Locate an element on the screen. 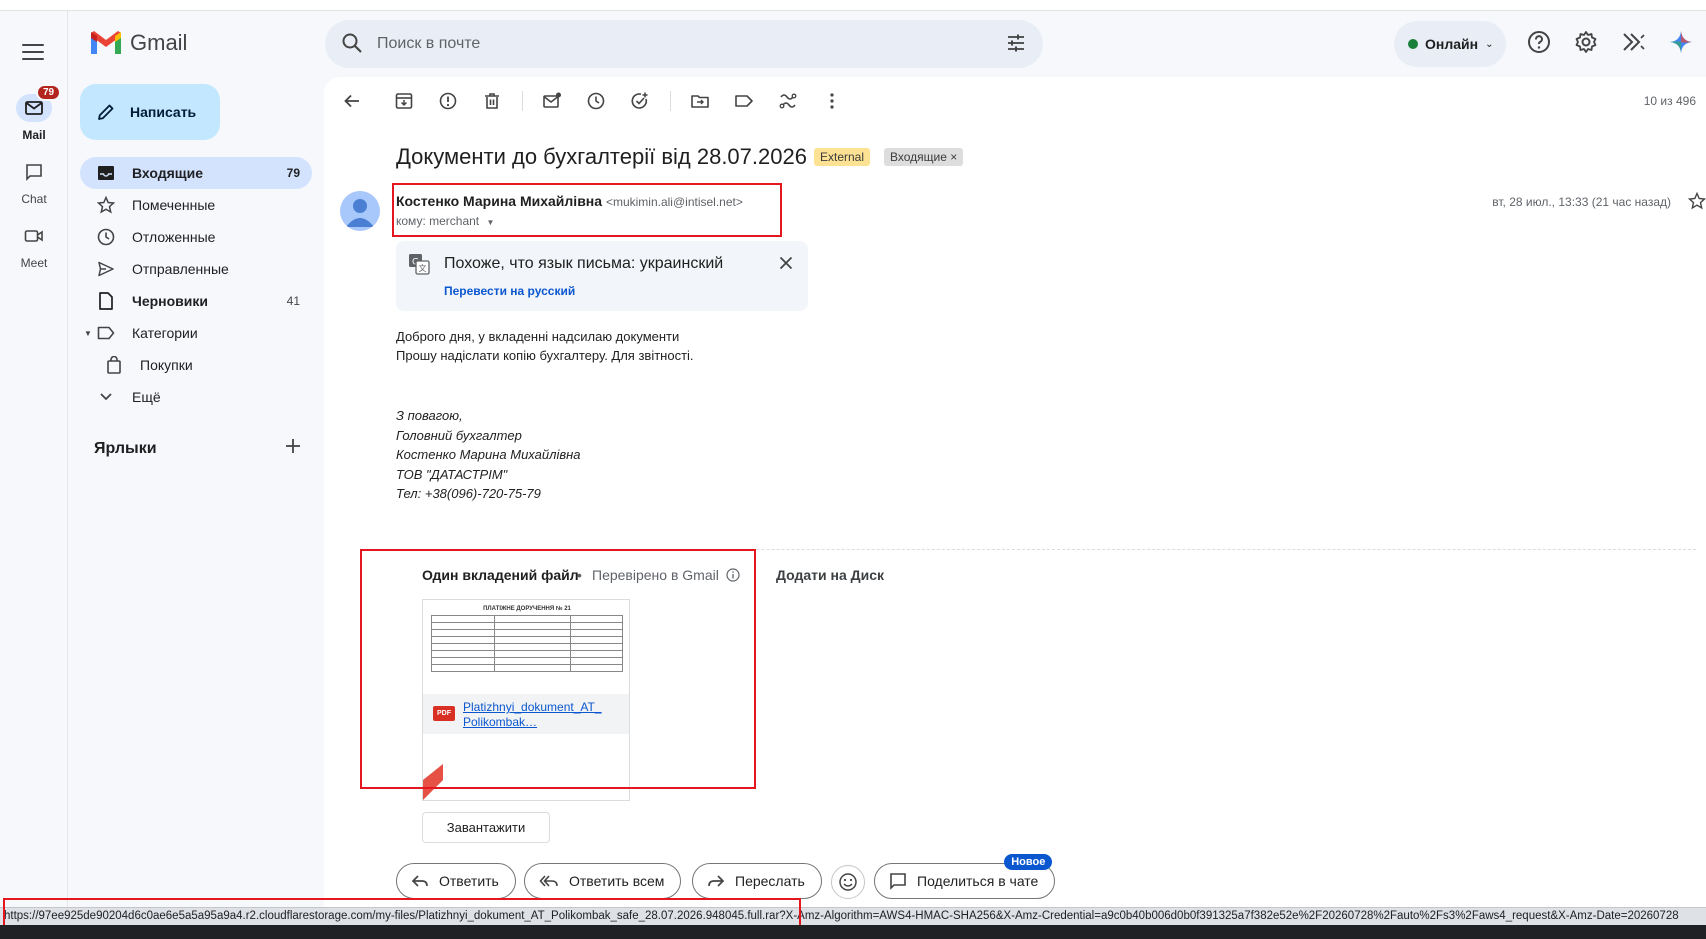  mail-icon is located at coordinates (34, 108).